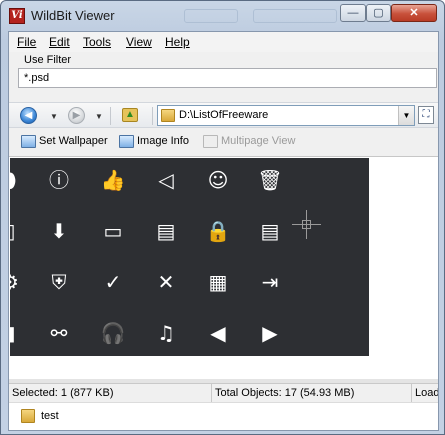 This screenshot has width=445, height=435. Describe the element at coordinates (270, 333) in the screenshot. I see `play-right-icon: ▶` at that location.